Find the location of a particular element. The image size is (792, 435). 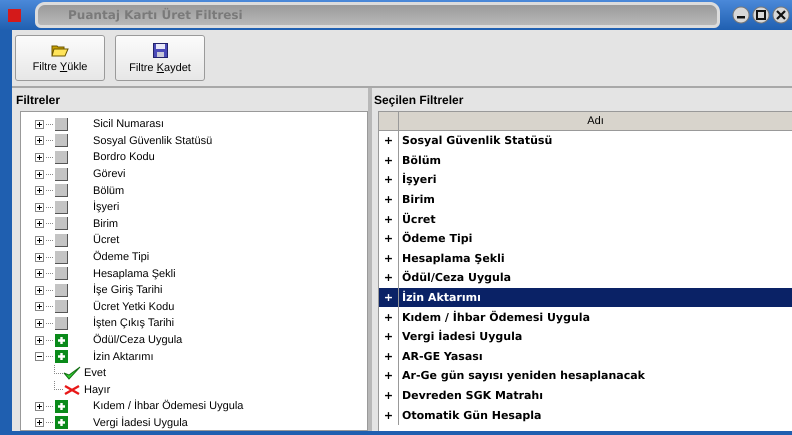

grid-row: + AR-GE Yasası is located at coordinates (585, 356).